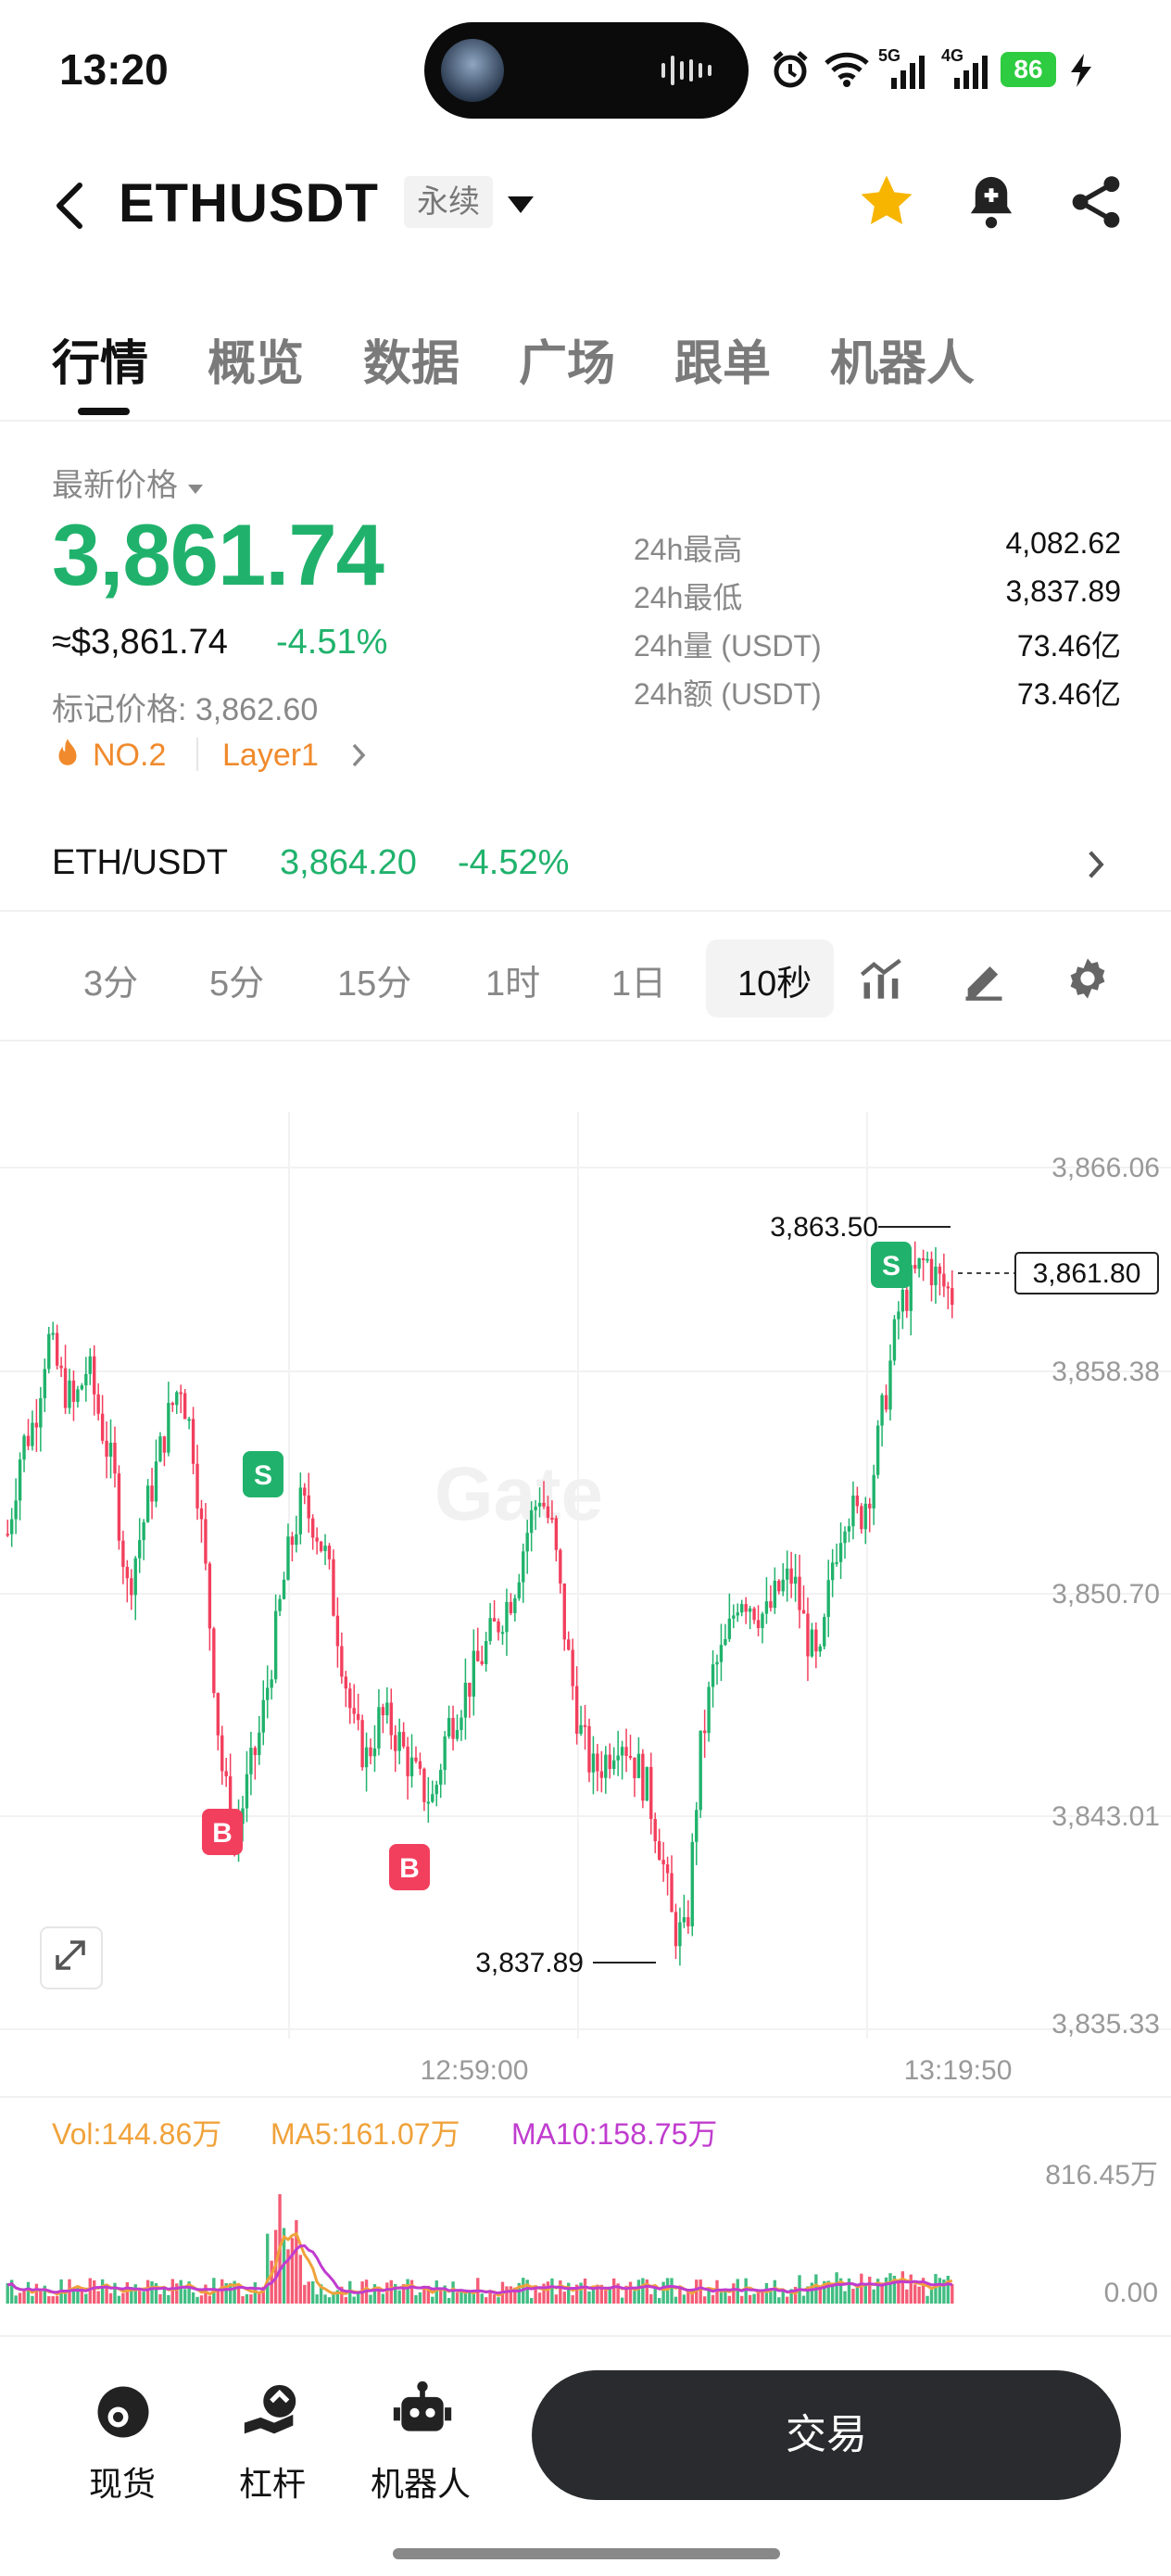  What do you see at coordinates (272, 2482) in the screenshot?
I see `nav-margin-label: 杠杆` at bounding box center [272, 2482].